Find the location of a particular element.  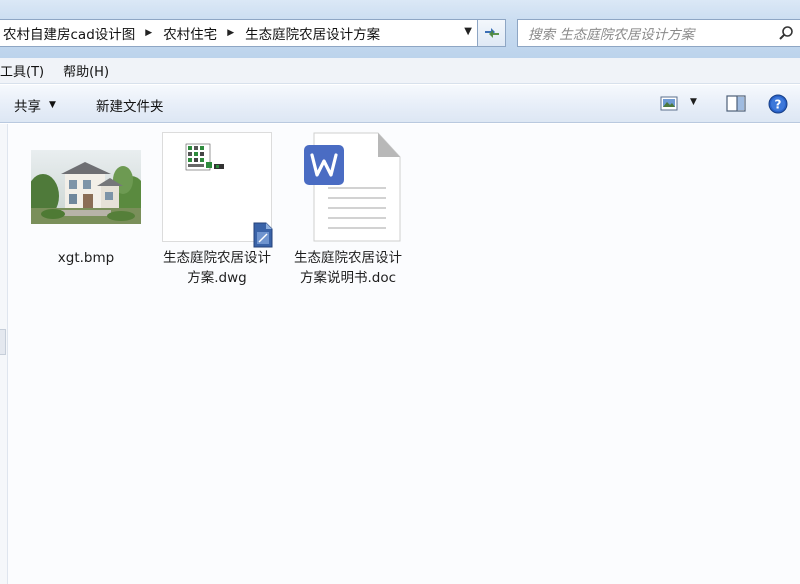

wps-document-icon is located at coordinates (352, 187).